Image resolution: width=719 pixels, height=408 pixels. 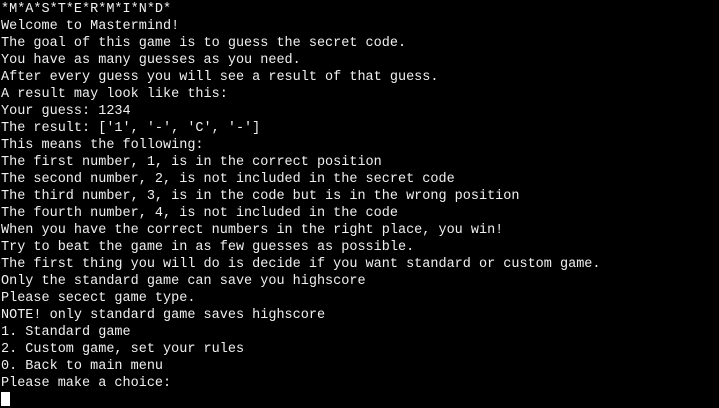 I want to click on menu-option-back: 0. Back to main menu, so click(x=82, y=366).